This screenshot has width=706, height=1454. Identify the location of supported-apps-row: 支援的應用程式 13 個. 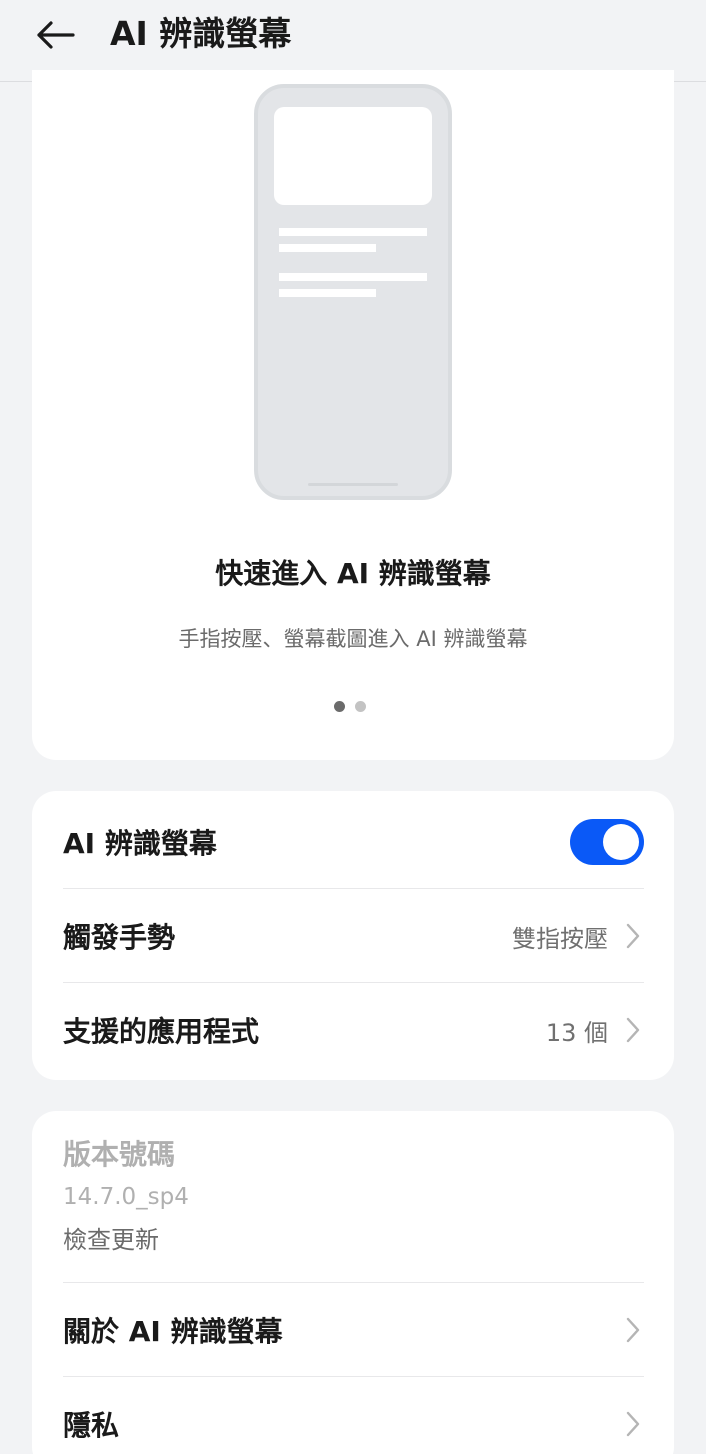
(353, 1030).